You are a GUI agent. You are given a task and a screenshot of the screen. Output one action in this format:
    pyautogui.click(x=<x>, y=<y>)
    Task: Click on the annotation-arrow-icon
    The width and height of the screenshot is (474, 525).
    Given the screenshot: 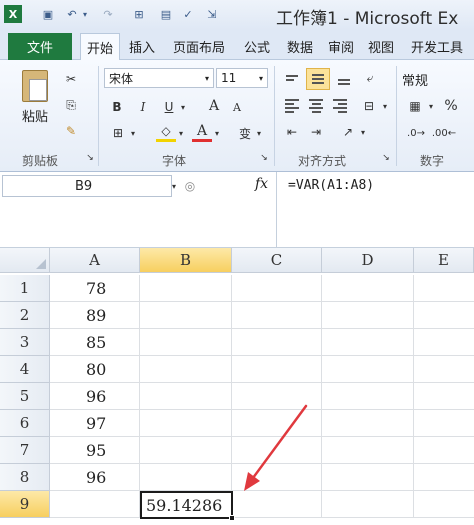 What is the action you would take?
    pyautogui.click(x=276, y=447)
    